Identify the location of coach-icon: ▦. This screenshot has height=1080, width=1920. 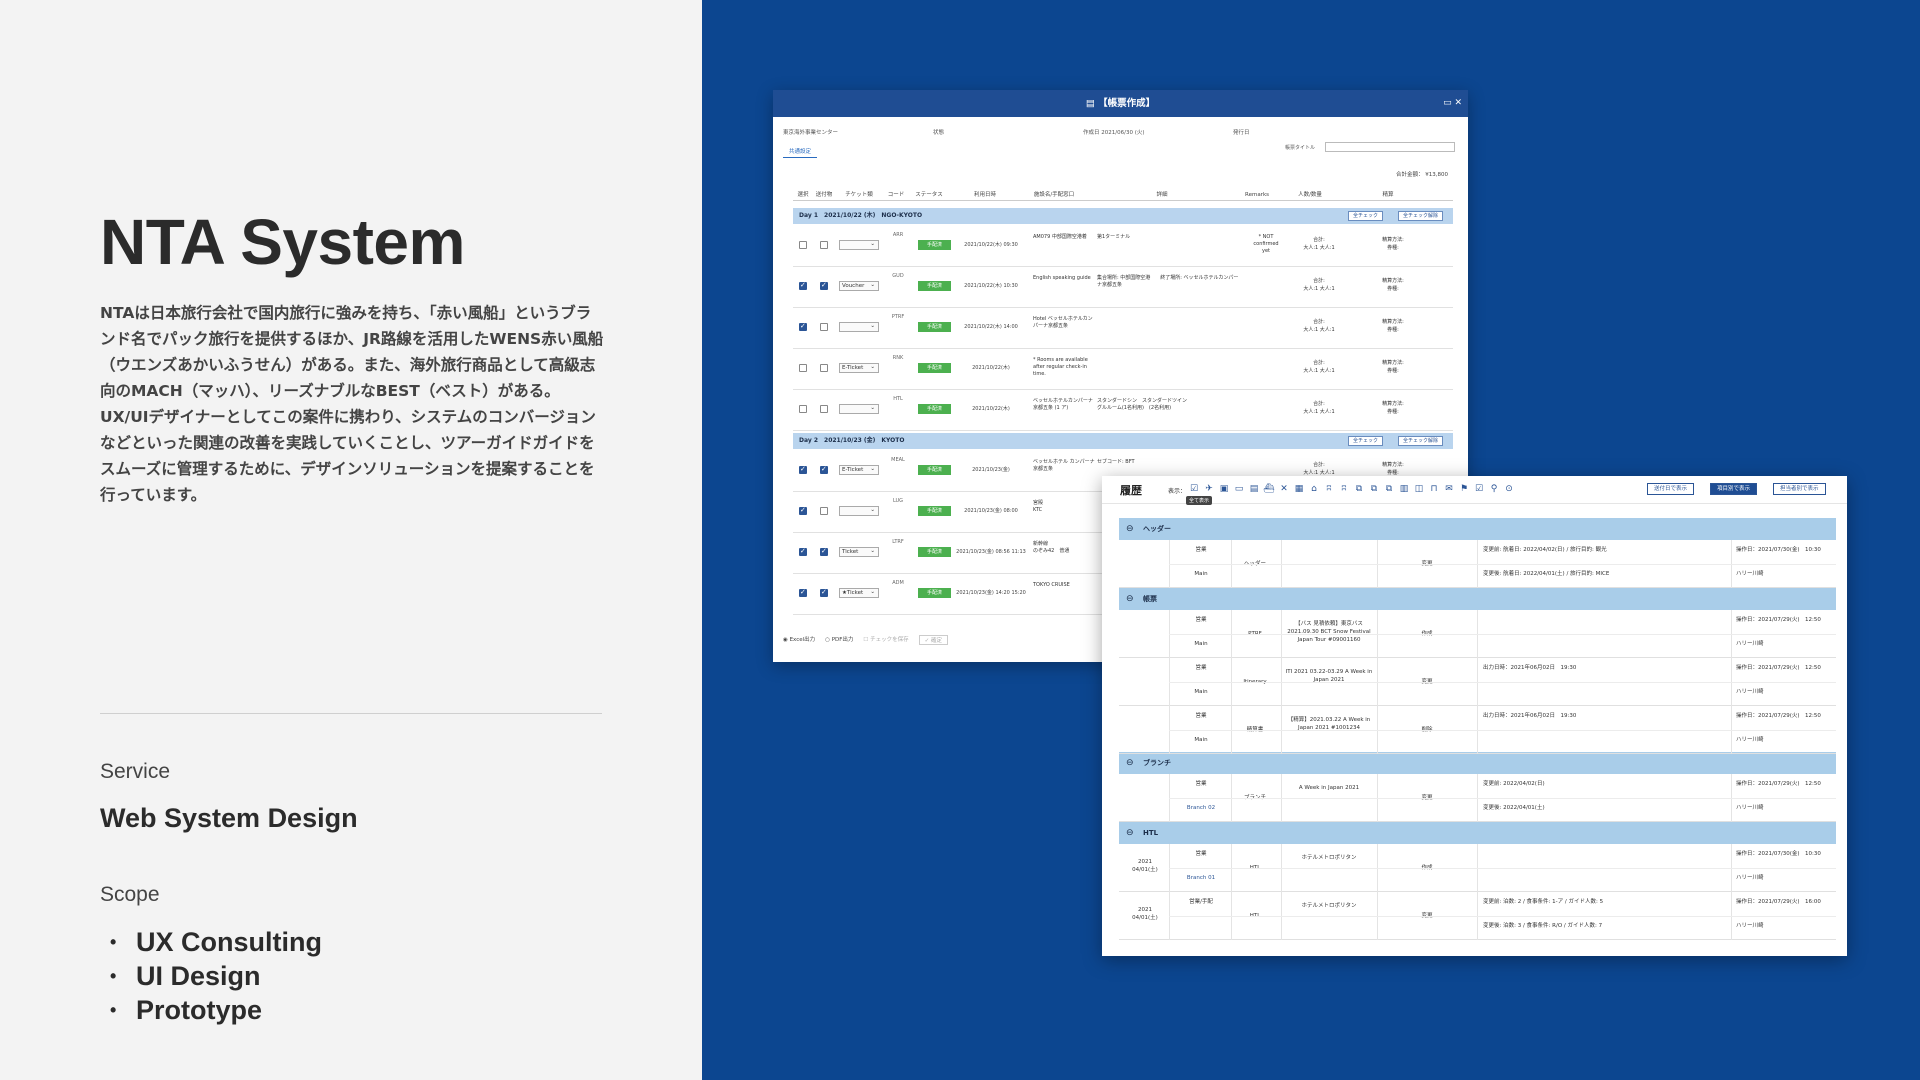
(1299, 489).